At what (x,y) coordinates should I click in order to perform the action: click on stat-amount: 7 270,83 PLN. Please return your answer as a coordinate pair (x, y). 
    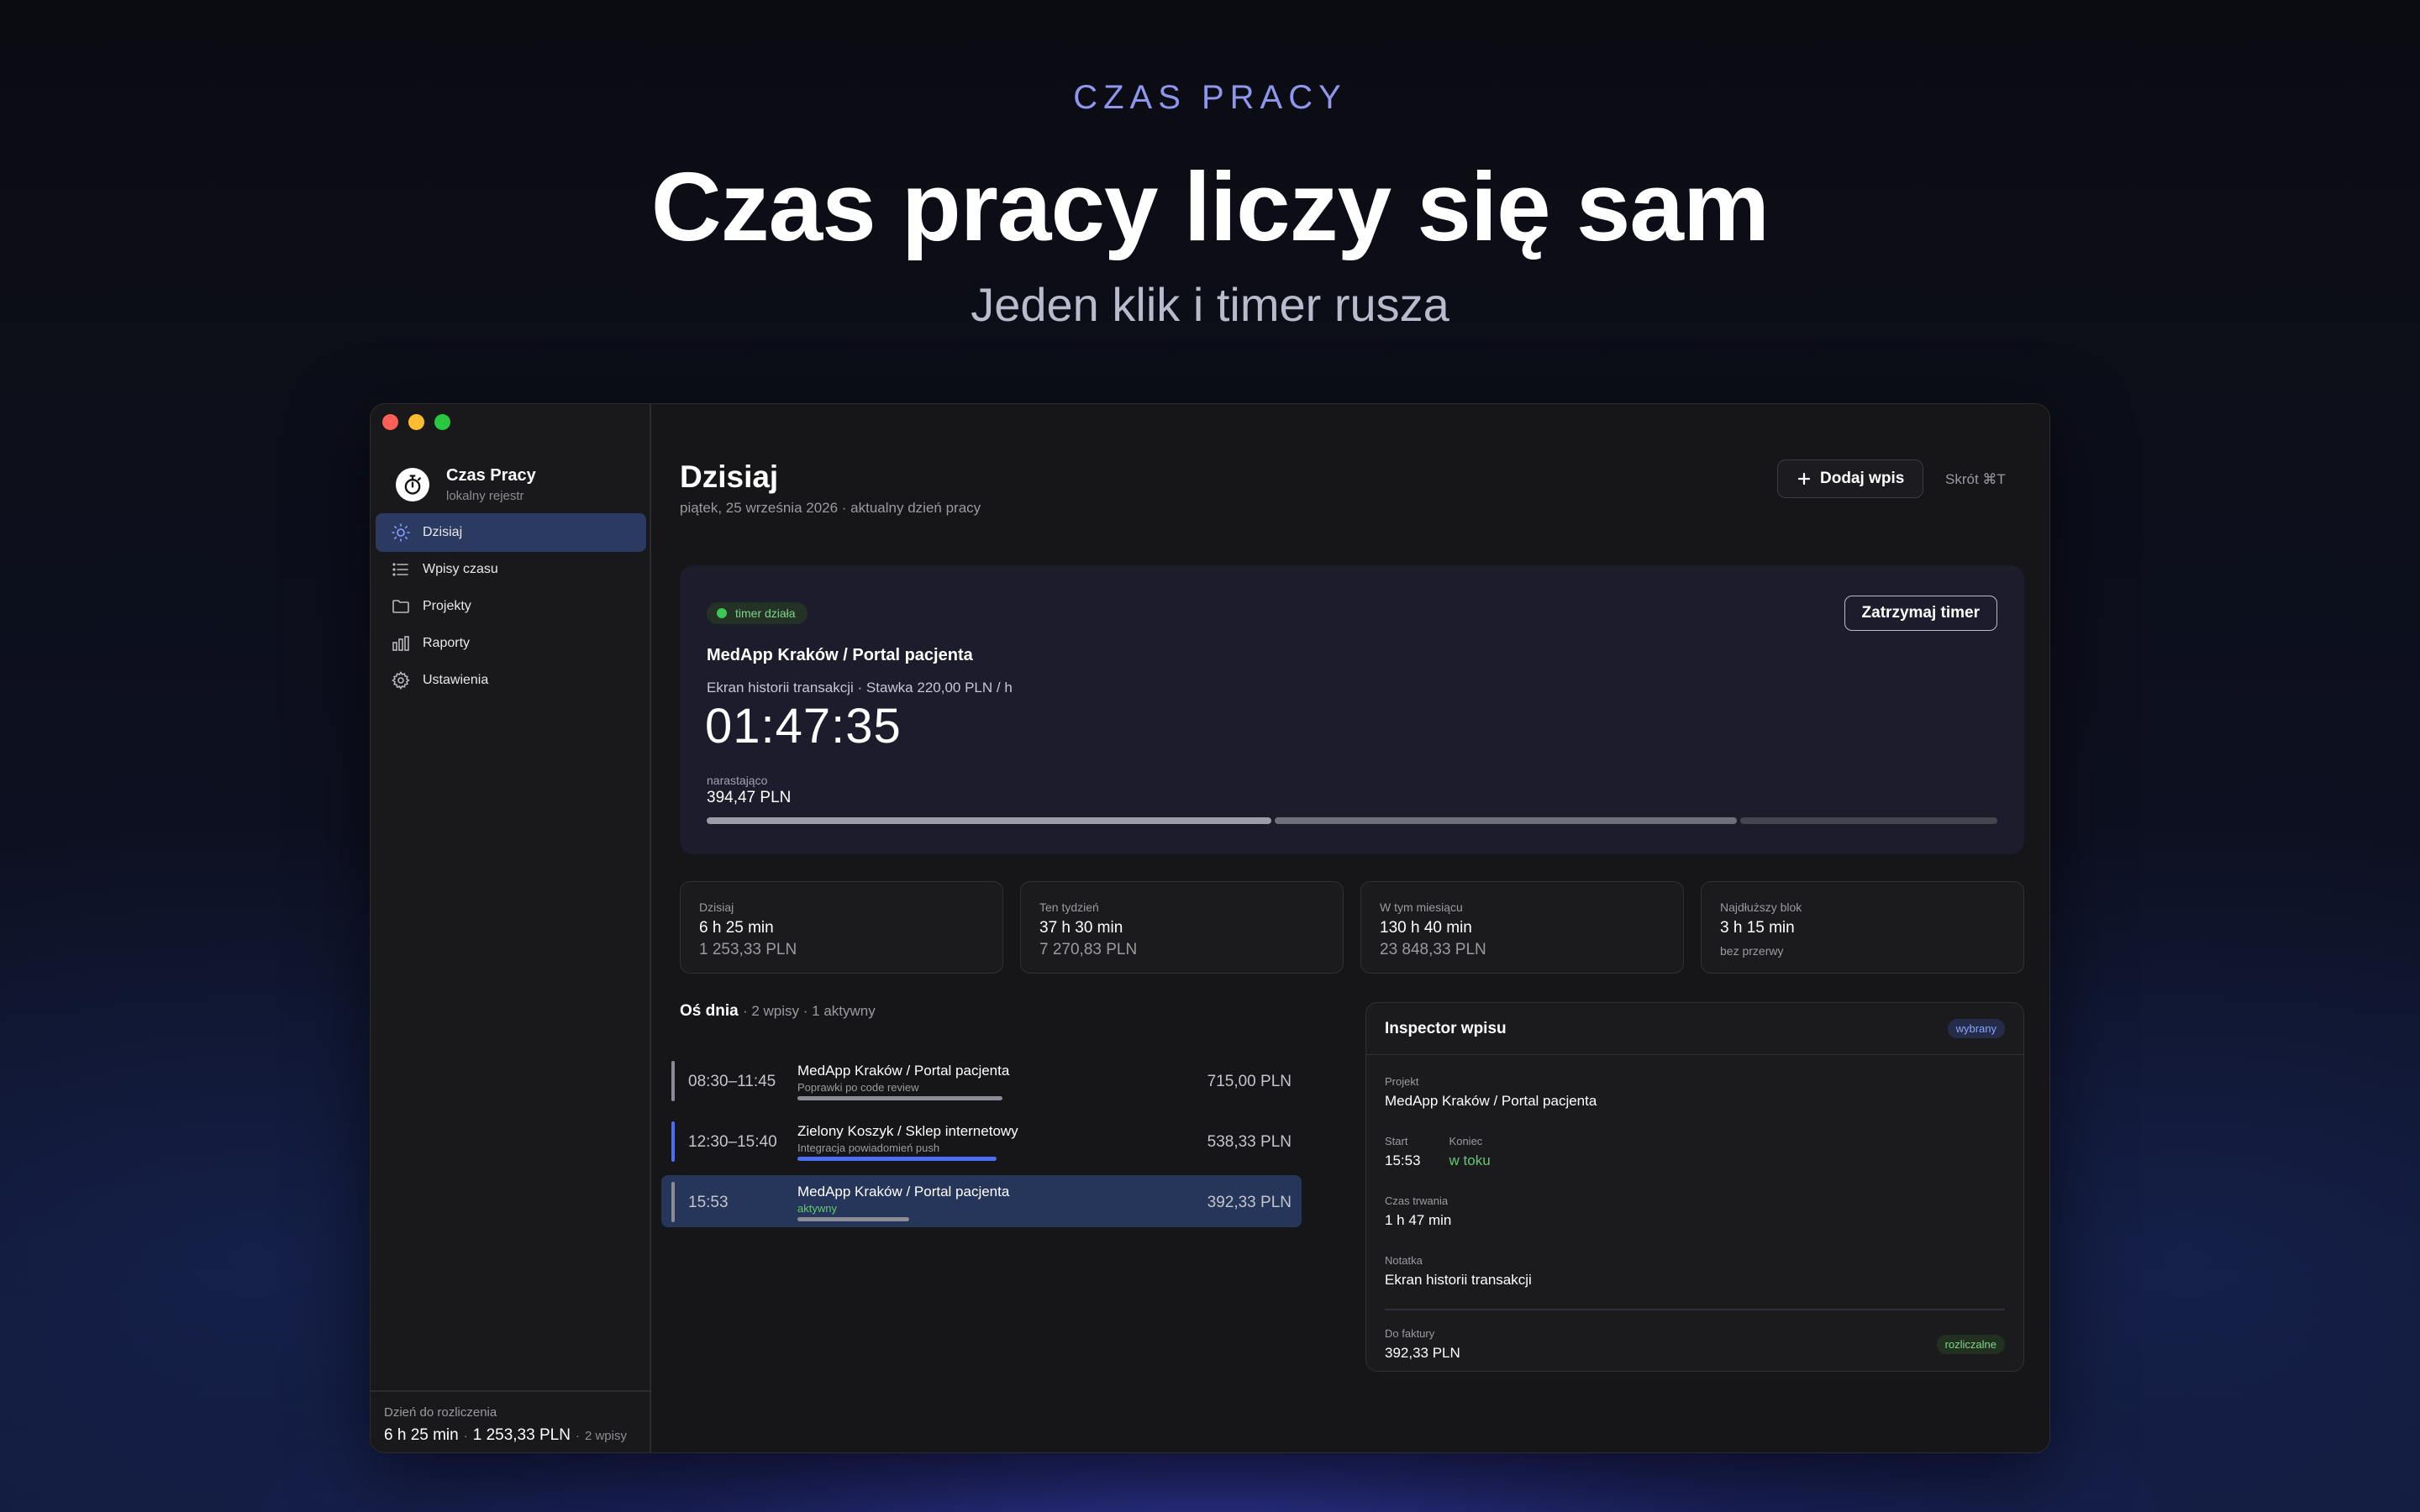
    Looking at the image, I should click on (1088, 949).